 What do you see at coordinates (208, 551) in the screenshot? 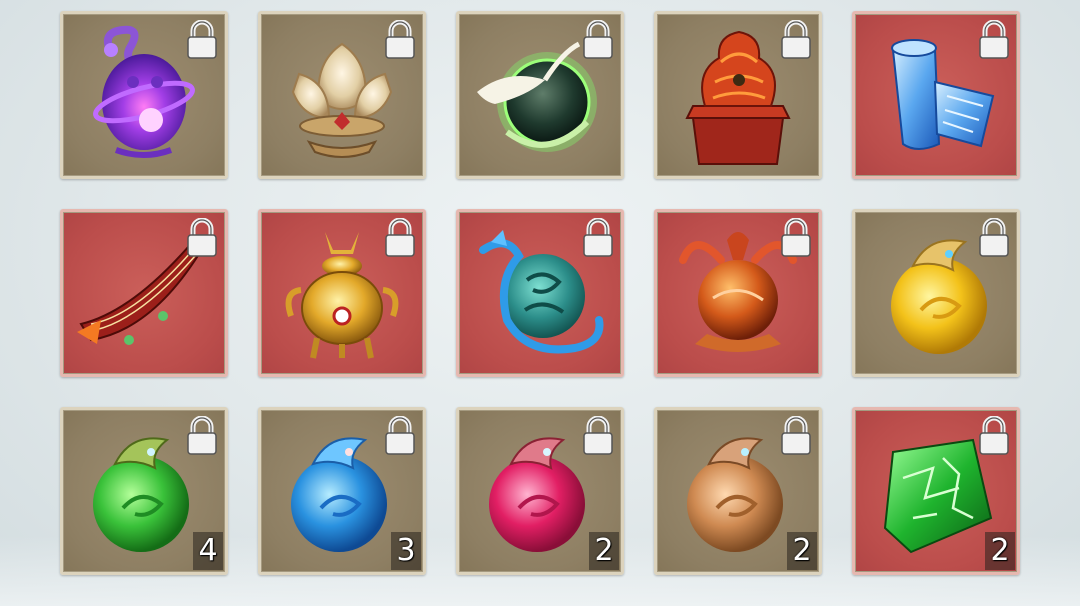
I see `item-count: 4` at bounding box center [208, 551].